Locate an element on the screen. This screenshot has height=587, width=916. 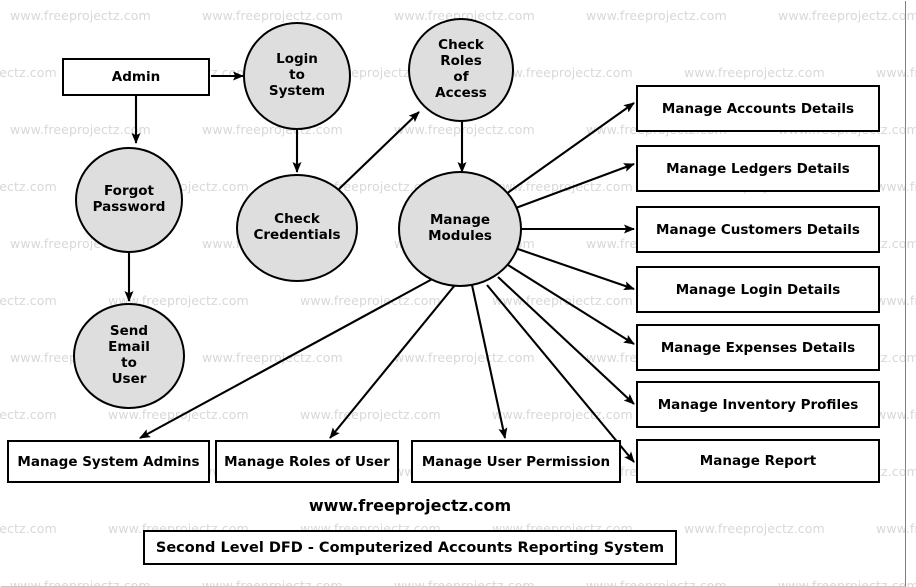
process-send-email-line-2: Email is located at coordinates (129, 347).